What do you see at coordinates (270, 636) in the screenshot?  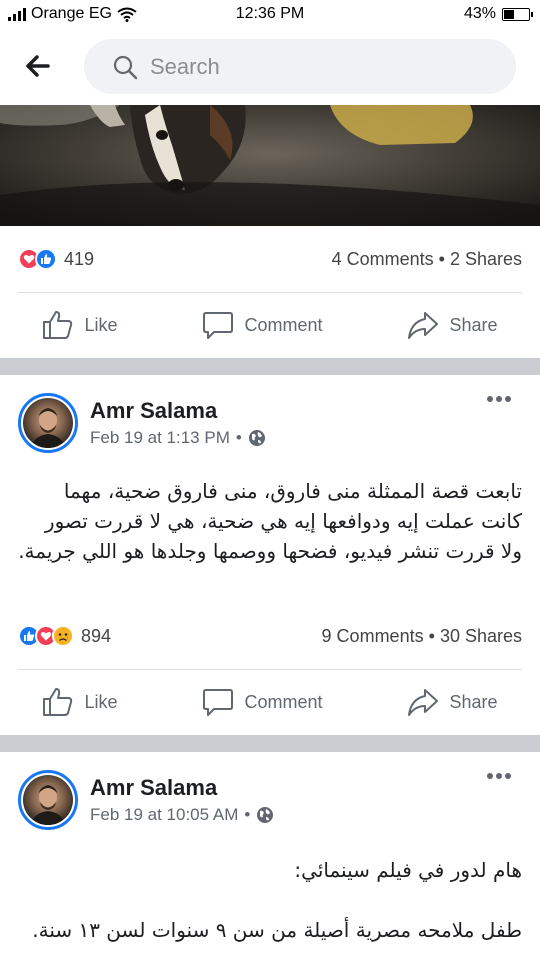 I see `reactions-summary: 894 9 Comments • 30 Shares` at bounding box center [270, 636].